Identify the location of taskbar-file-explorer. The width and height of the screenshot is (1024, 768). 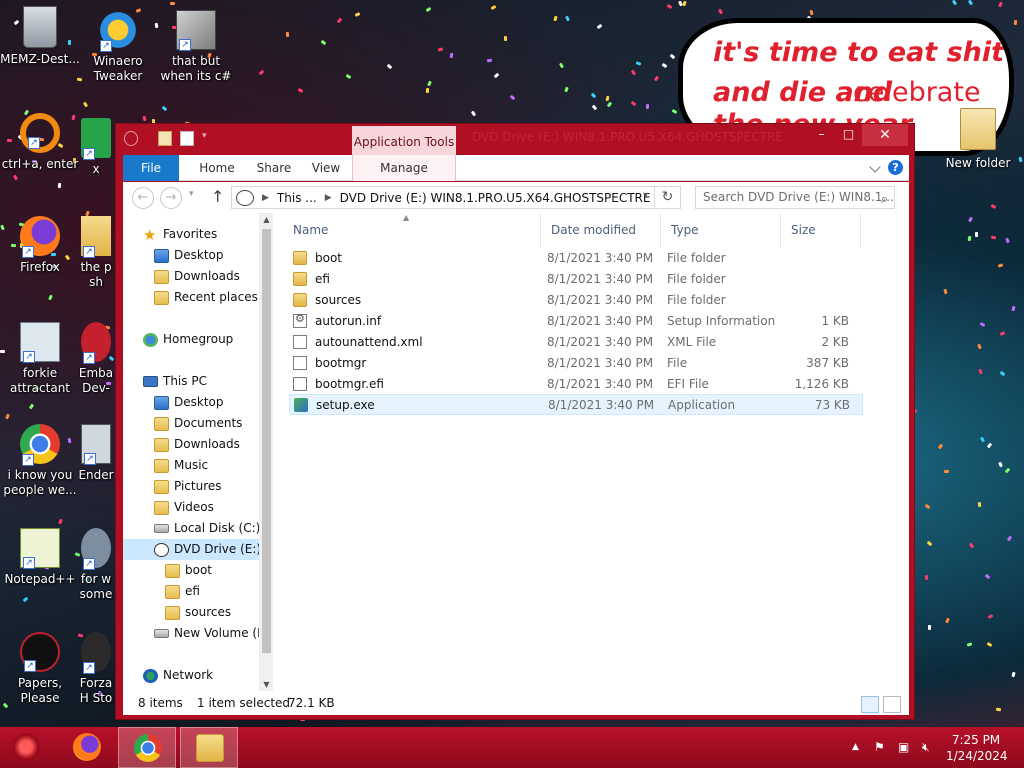
(209, 747).